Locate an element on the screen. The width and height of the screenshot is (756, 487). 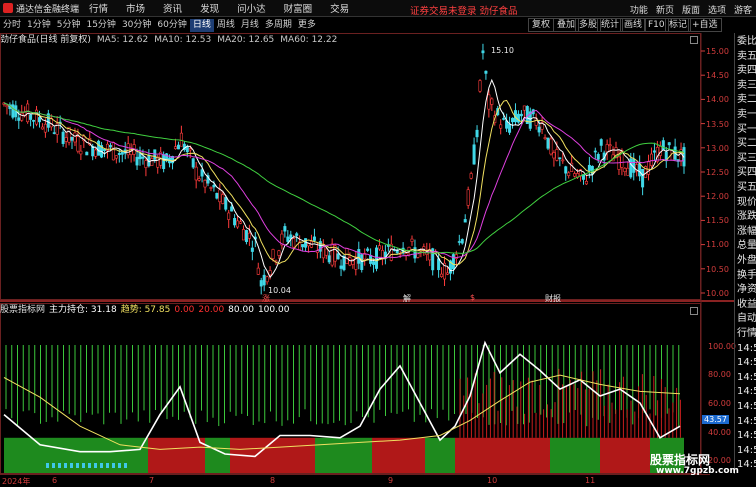
high-price-label: 15.10 is located at coordinates (502, 50).